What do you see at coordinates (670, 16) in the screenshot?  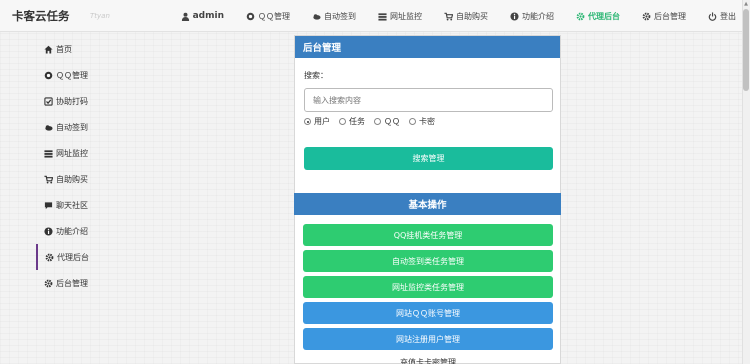 I see `nav-item-label: 后台管理` at bounding box center [670, 16].